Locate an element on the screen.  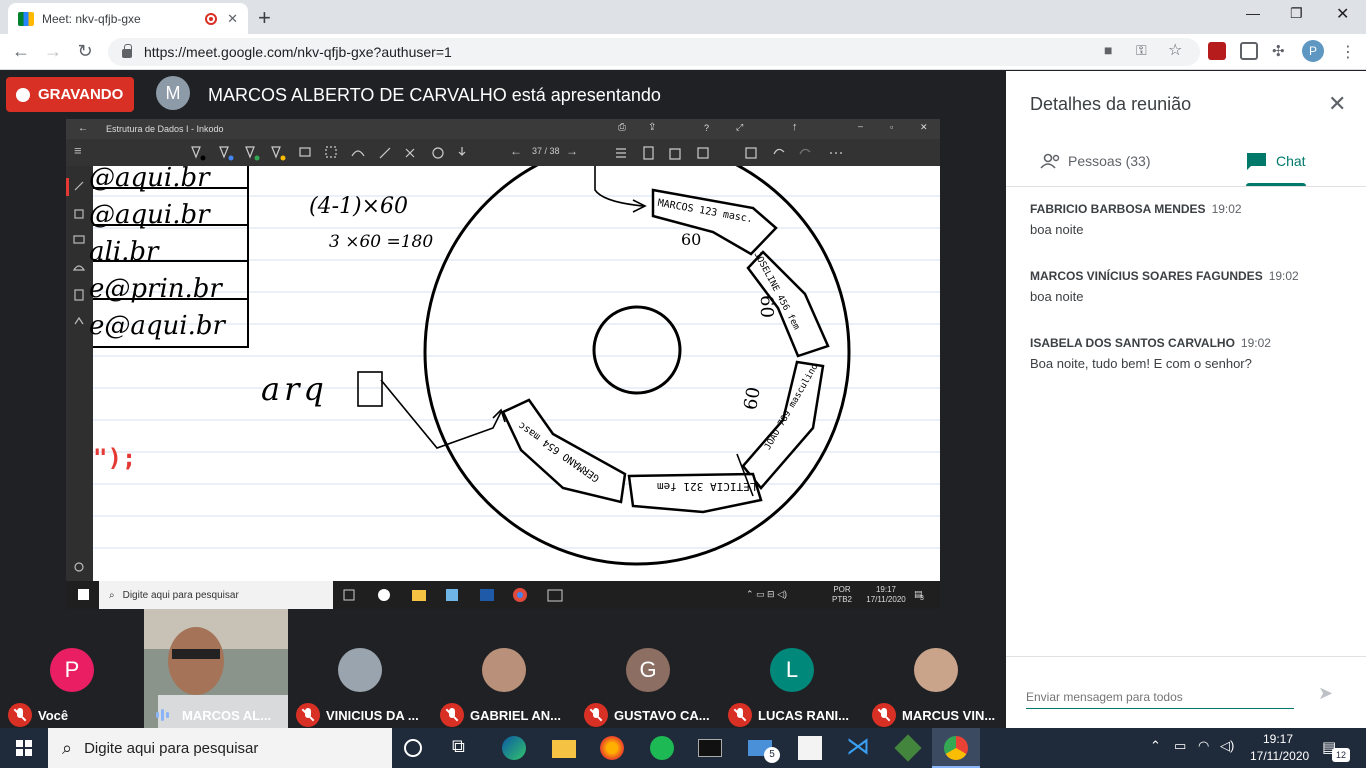
edge-icon is located at coordinates (514, 748).